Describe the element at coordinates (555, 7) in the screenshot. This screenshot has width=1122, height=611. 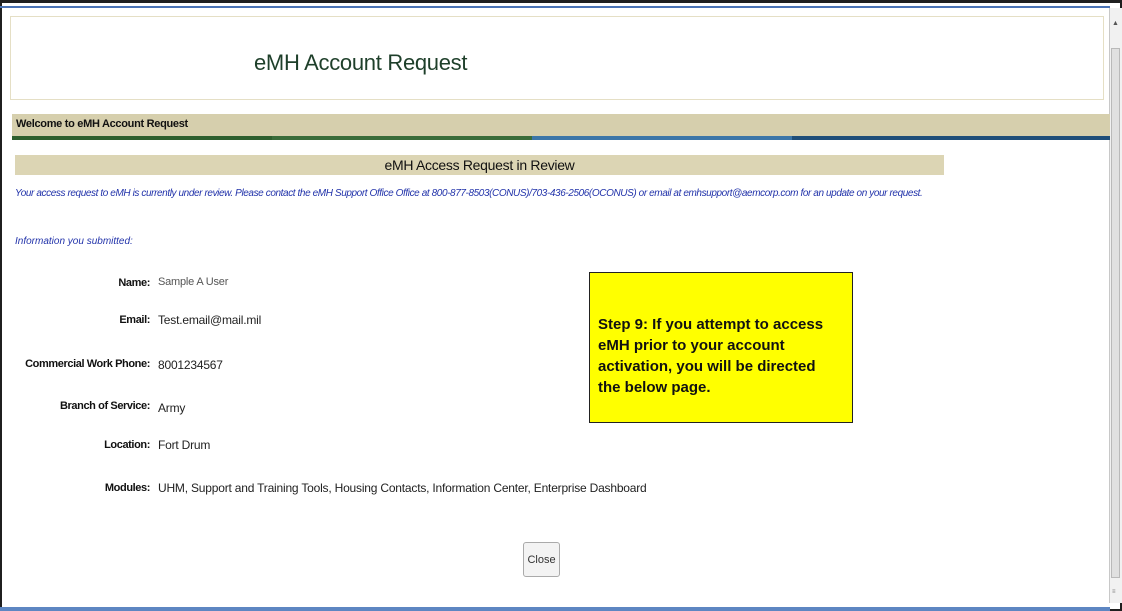
I see `window-top-border` at that location.